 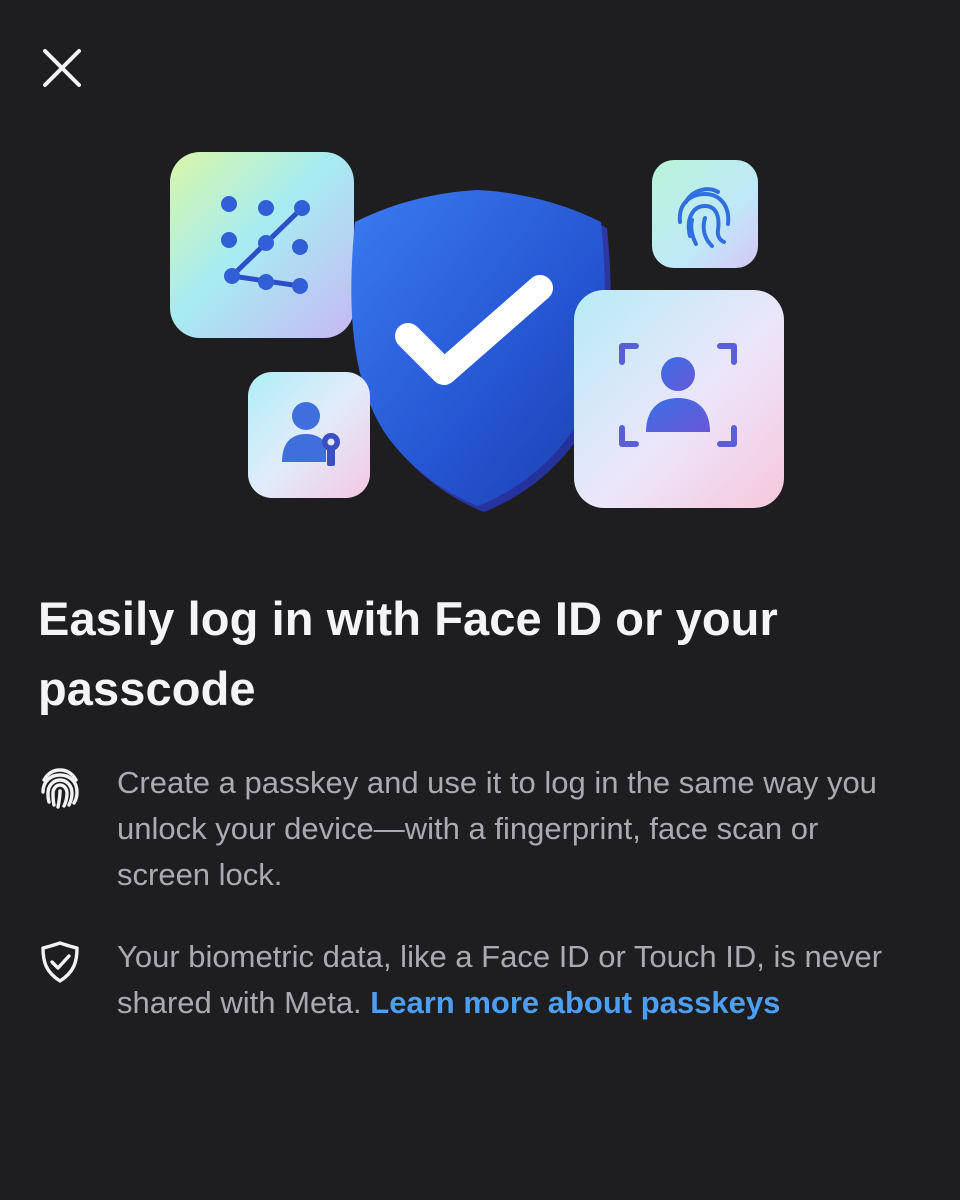 I want to click on user-key-tile, so click(x=309, y=435).